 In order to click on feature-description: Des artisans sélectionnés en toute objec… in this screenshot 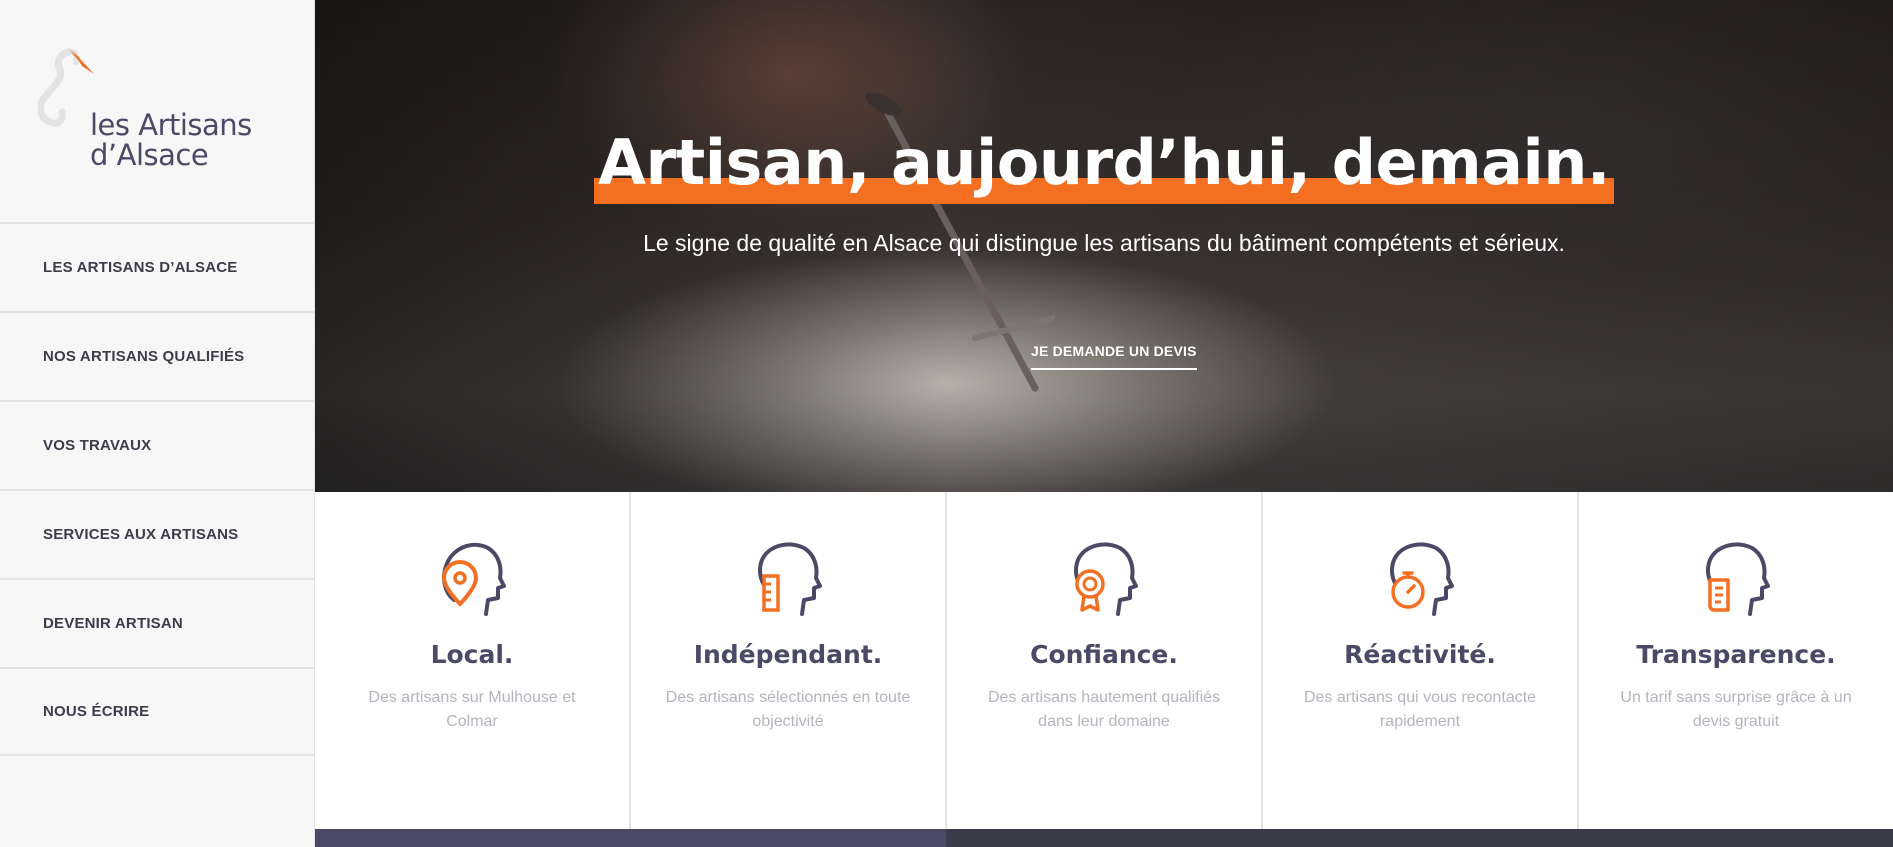, I will do `click(788, 709)`.